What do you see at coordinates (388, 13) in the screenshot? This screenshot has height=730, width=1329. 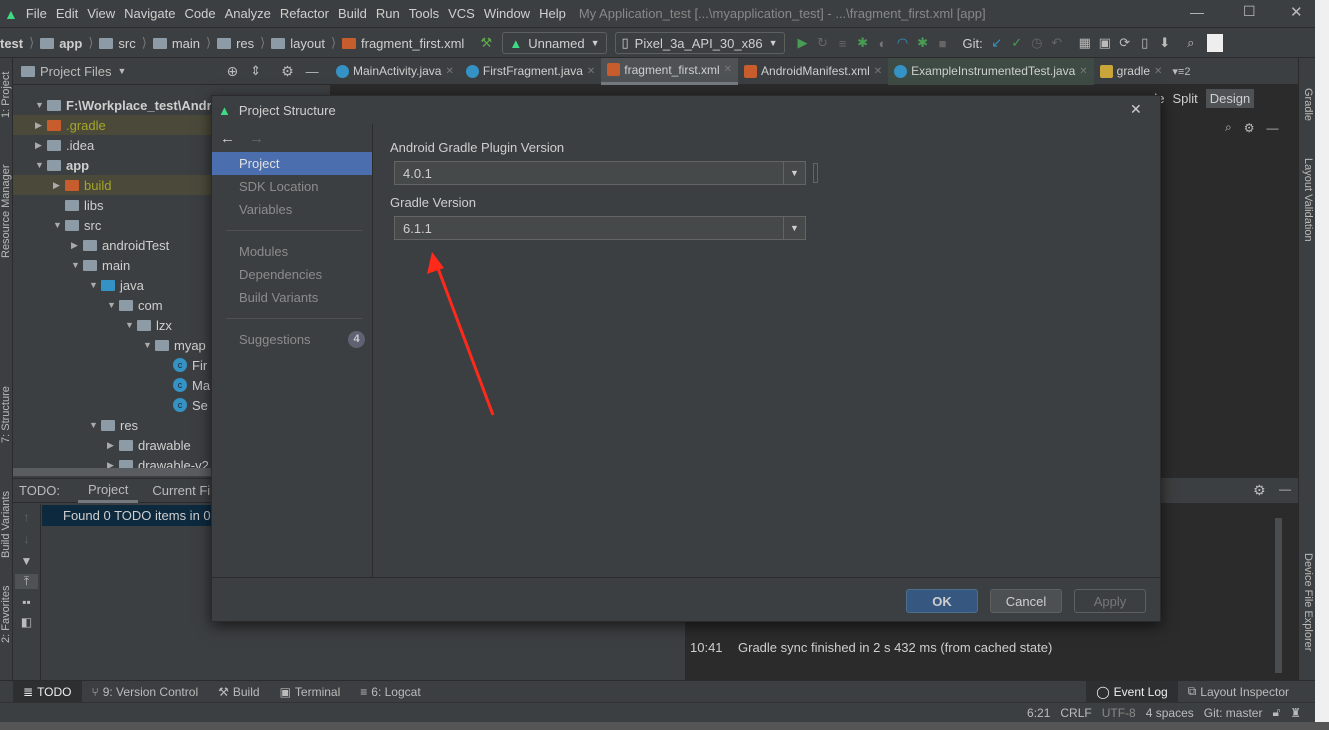 I see `menu-run: Run` at bounding box center [388, 13].